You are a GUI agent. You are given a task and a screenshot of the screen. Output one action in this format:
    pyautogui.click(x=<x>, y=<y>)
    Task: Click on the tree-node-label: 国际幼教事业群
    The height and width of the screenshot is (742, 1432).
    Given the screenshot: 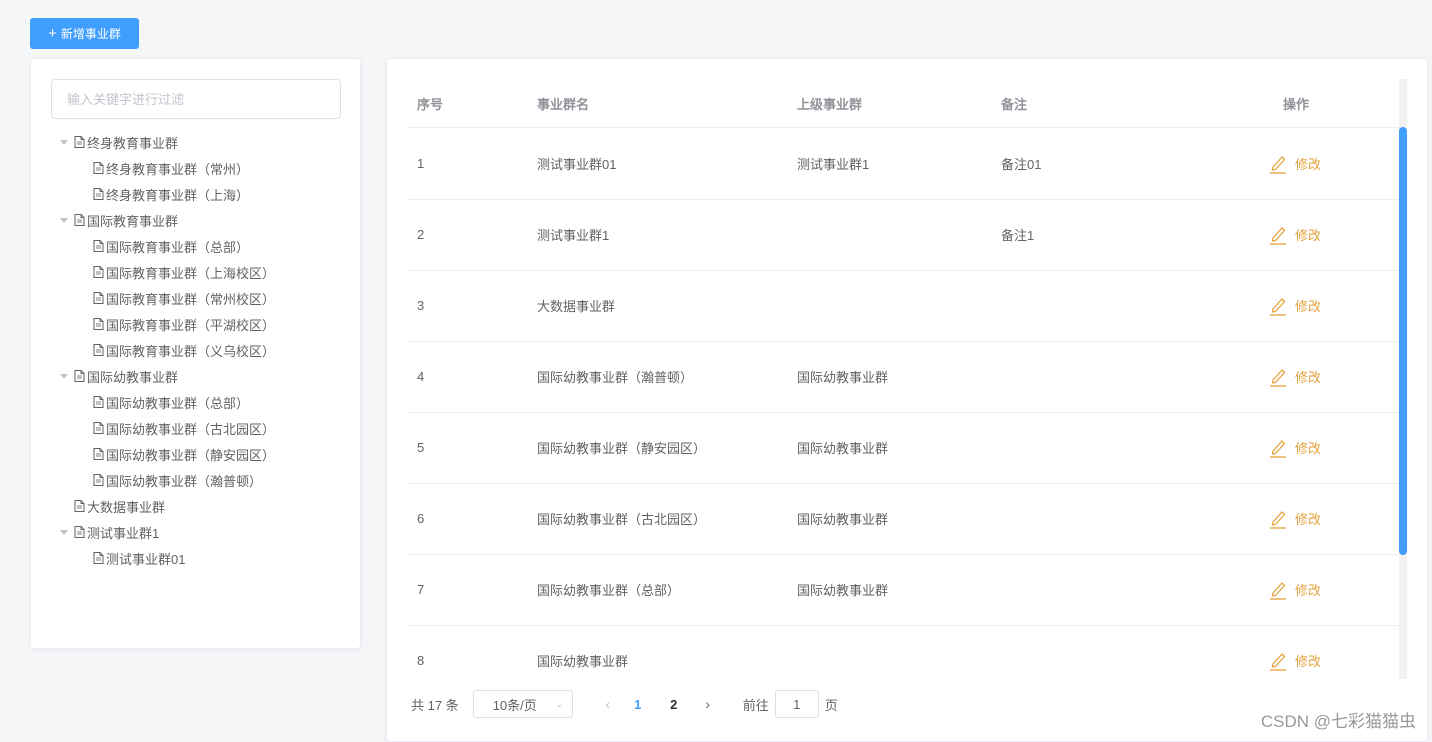 What is the action you would take?
    pyautogui.click(x=133, y=377)
    